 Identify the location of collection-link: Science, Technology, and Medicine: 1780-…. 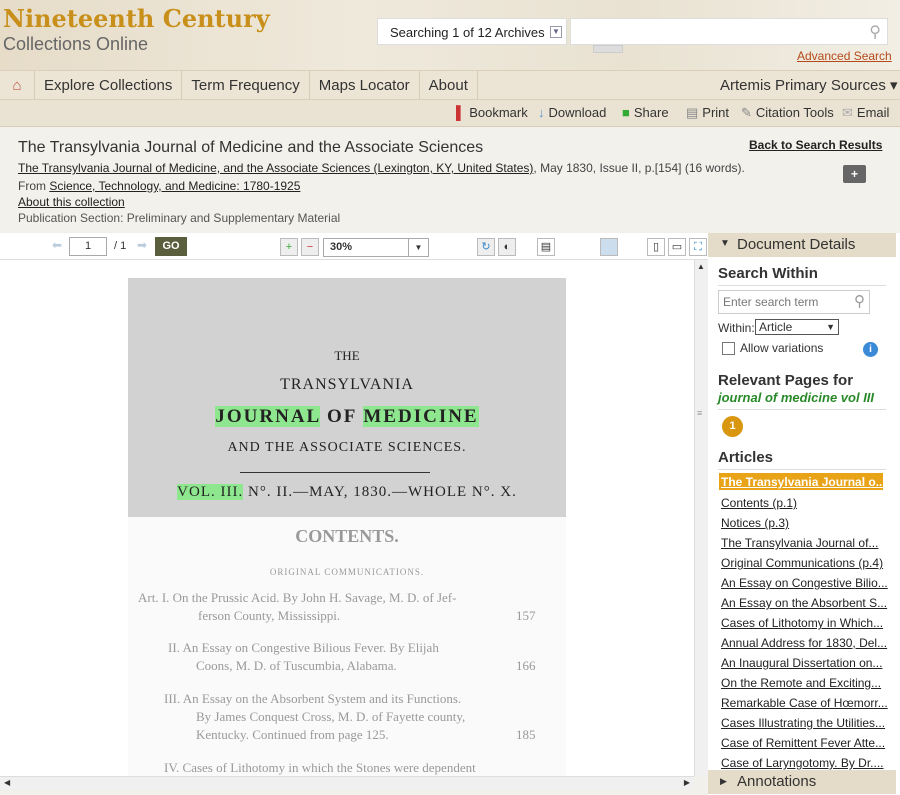
(174, 186).